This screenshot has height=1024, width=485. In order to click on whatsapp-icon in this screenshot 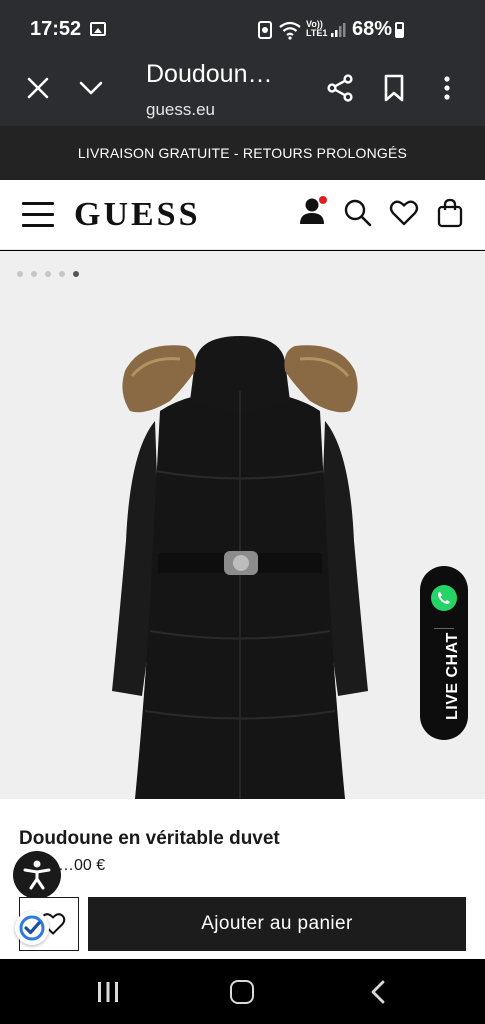, I will do `click(444, 598)`.